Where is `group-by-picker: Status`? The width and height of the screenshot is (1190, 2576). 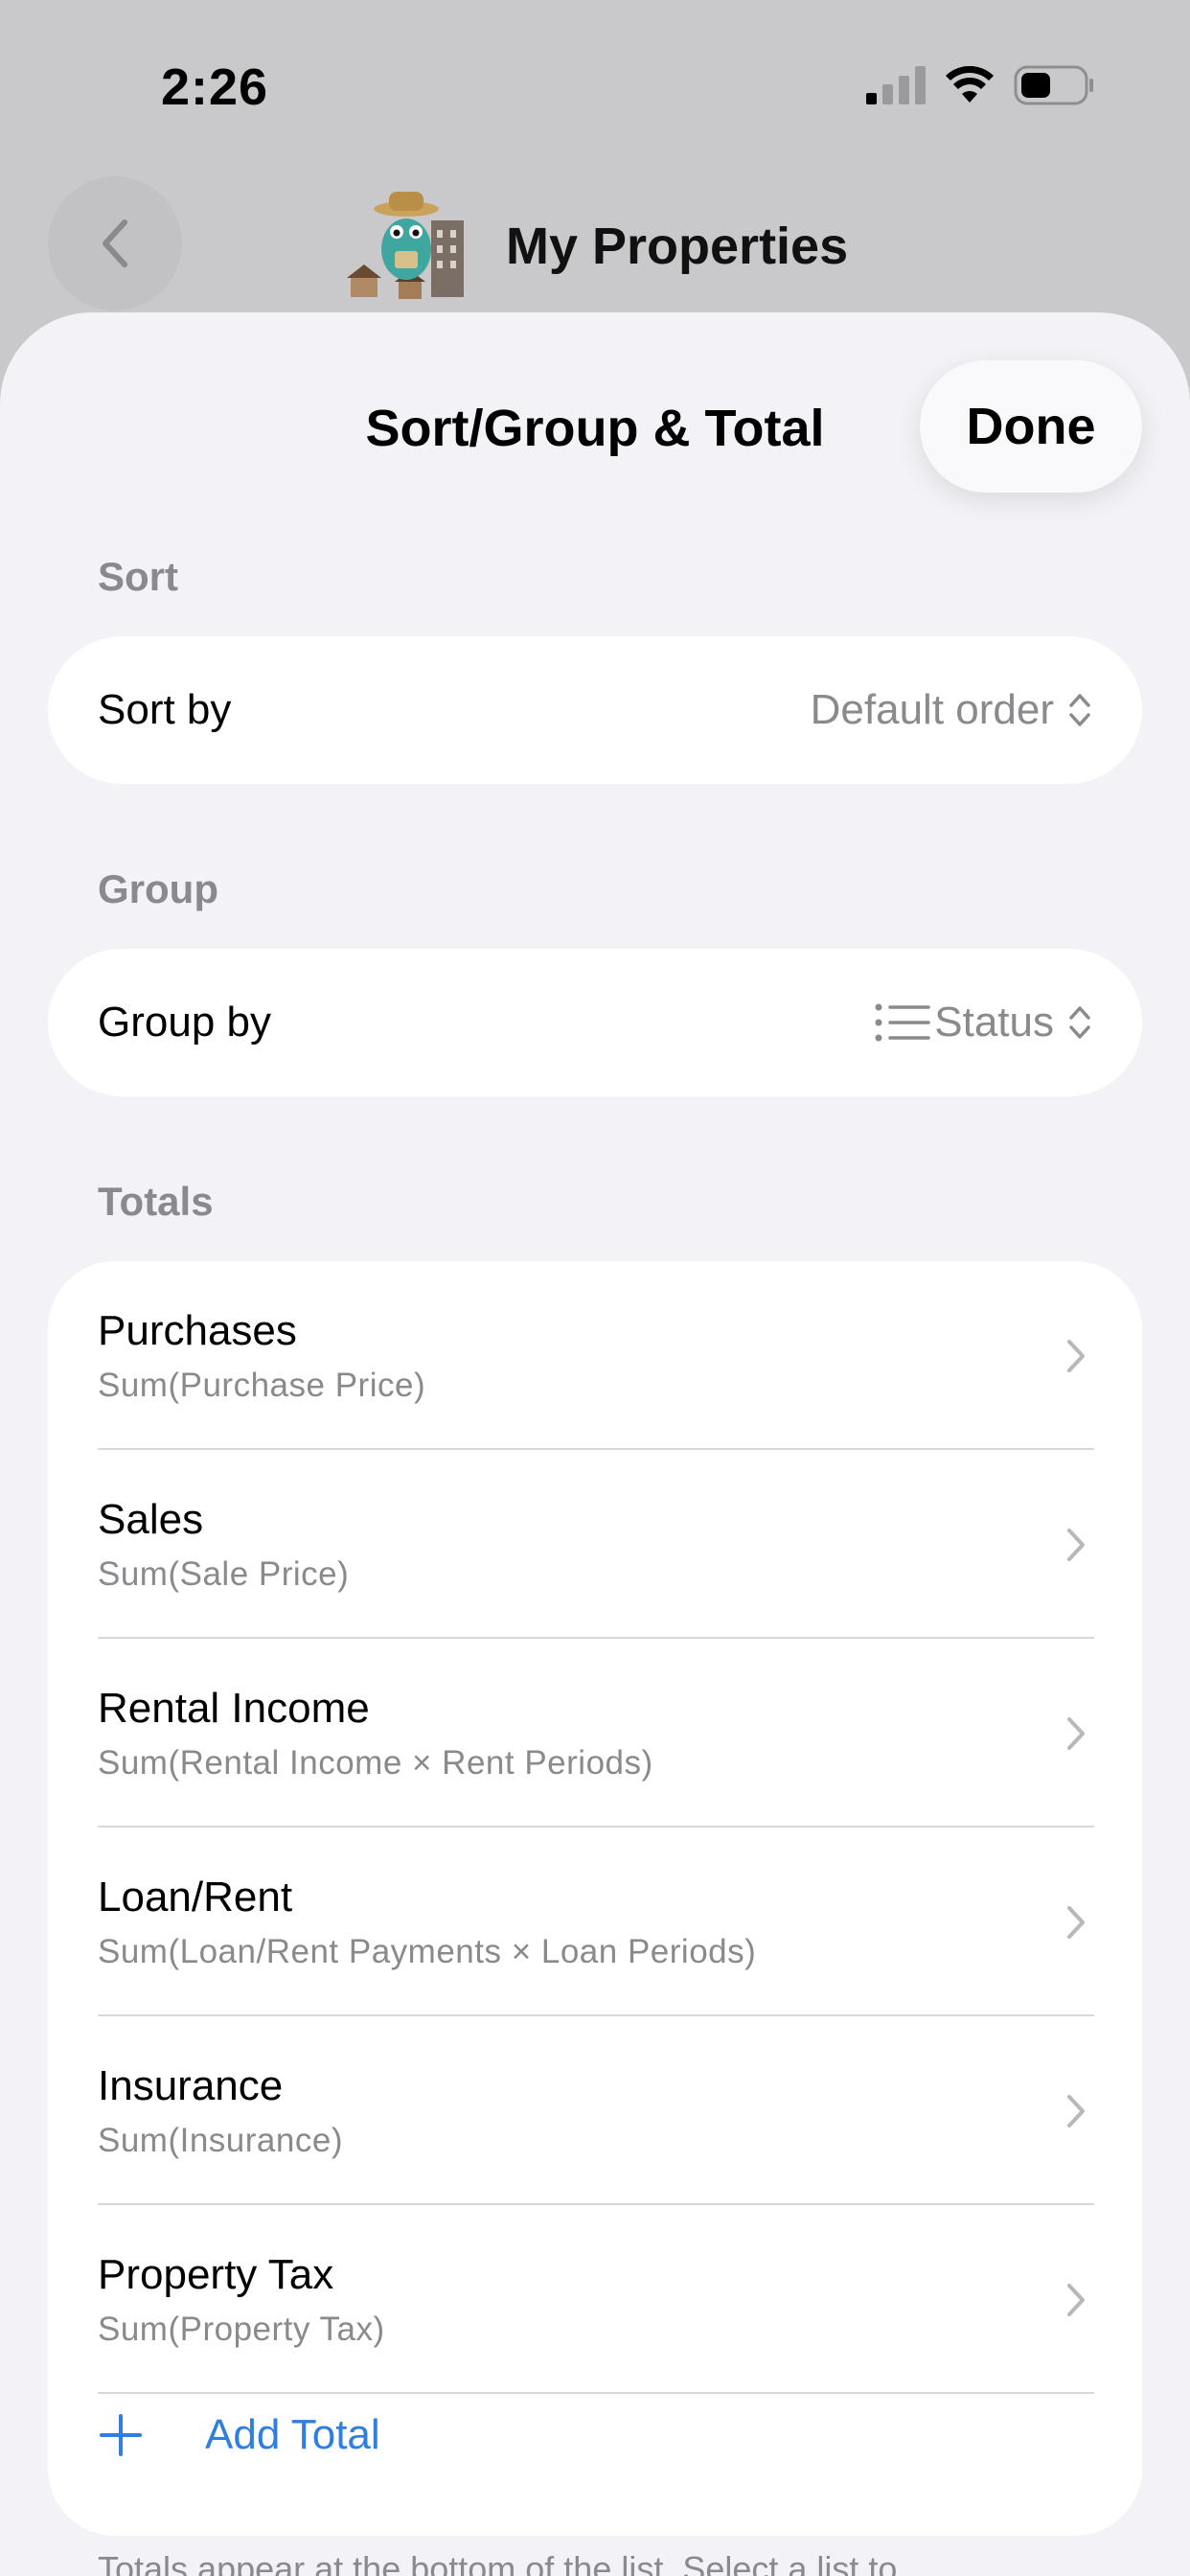 group-by-picker: Status is located at coordinates (984, 1023).